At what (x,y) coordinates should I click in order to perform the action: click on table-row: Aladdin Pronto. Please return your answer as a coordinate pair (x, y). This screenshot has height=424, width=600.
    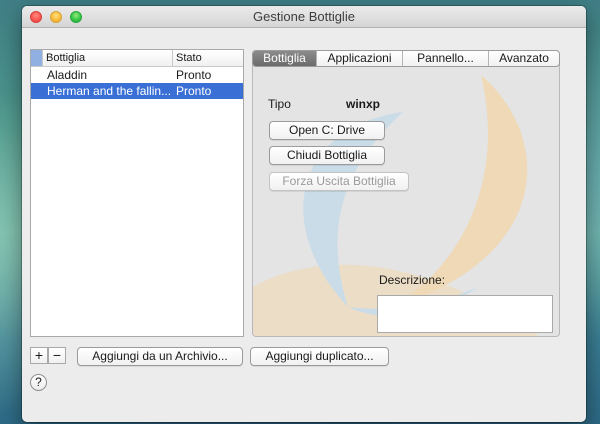
    Looking at the image, I should click on (137, 75).